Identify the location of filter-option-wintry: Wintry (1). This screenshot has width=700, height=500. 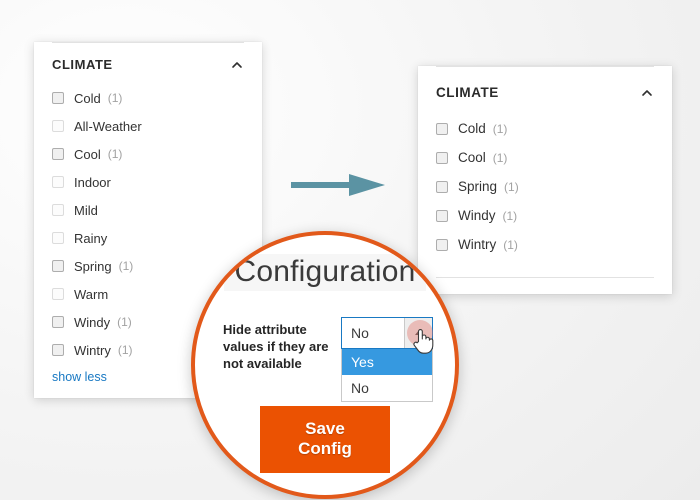
(545, 244).